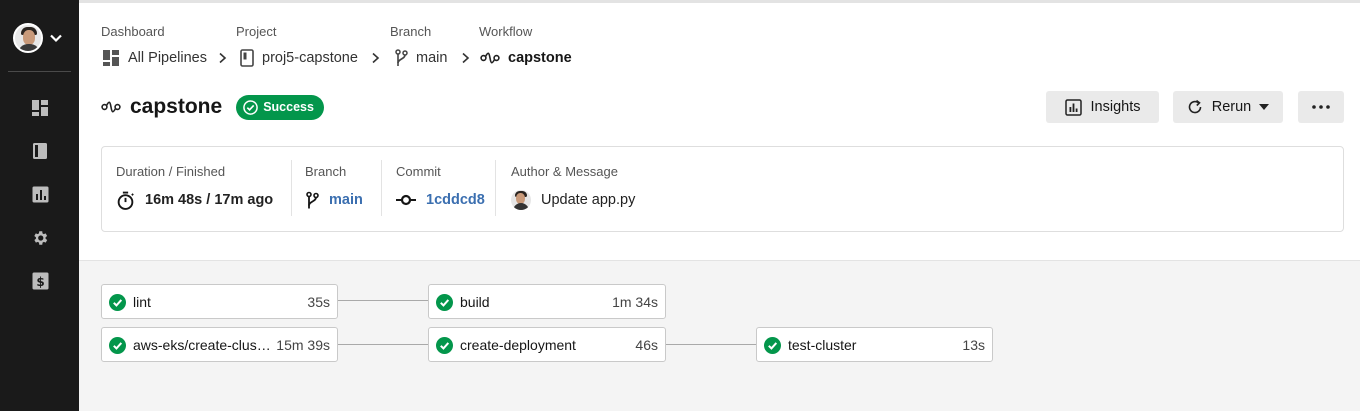 The image size is (1360, 411). Describe the element at coordinates (256, 31) in the screenshot. I see `breadcrumb-label-project: Project` at that location.